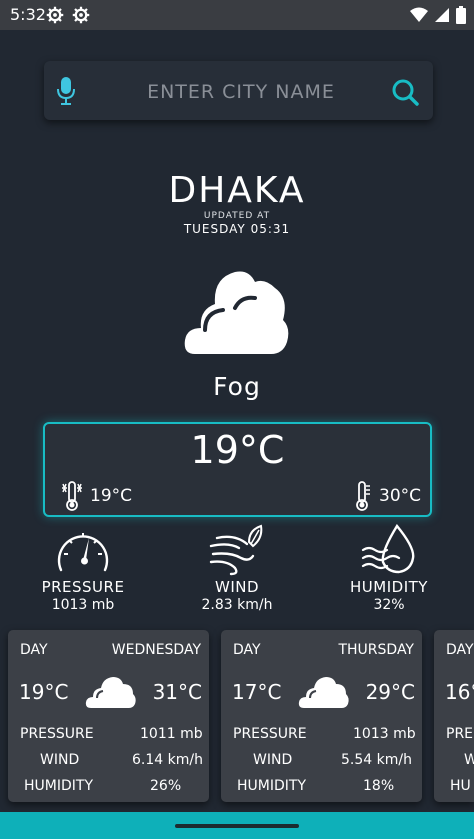  What do you see at coordinates (28, 14) in the screenshot?
I see `status-time: 5:32` at bounding box center [28, 14].